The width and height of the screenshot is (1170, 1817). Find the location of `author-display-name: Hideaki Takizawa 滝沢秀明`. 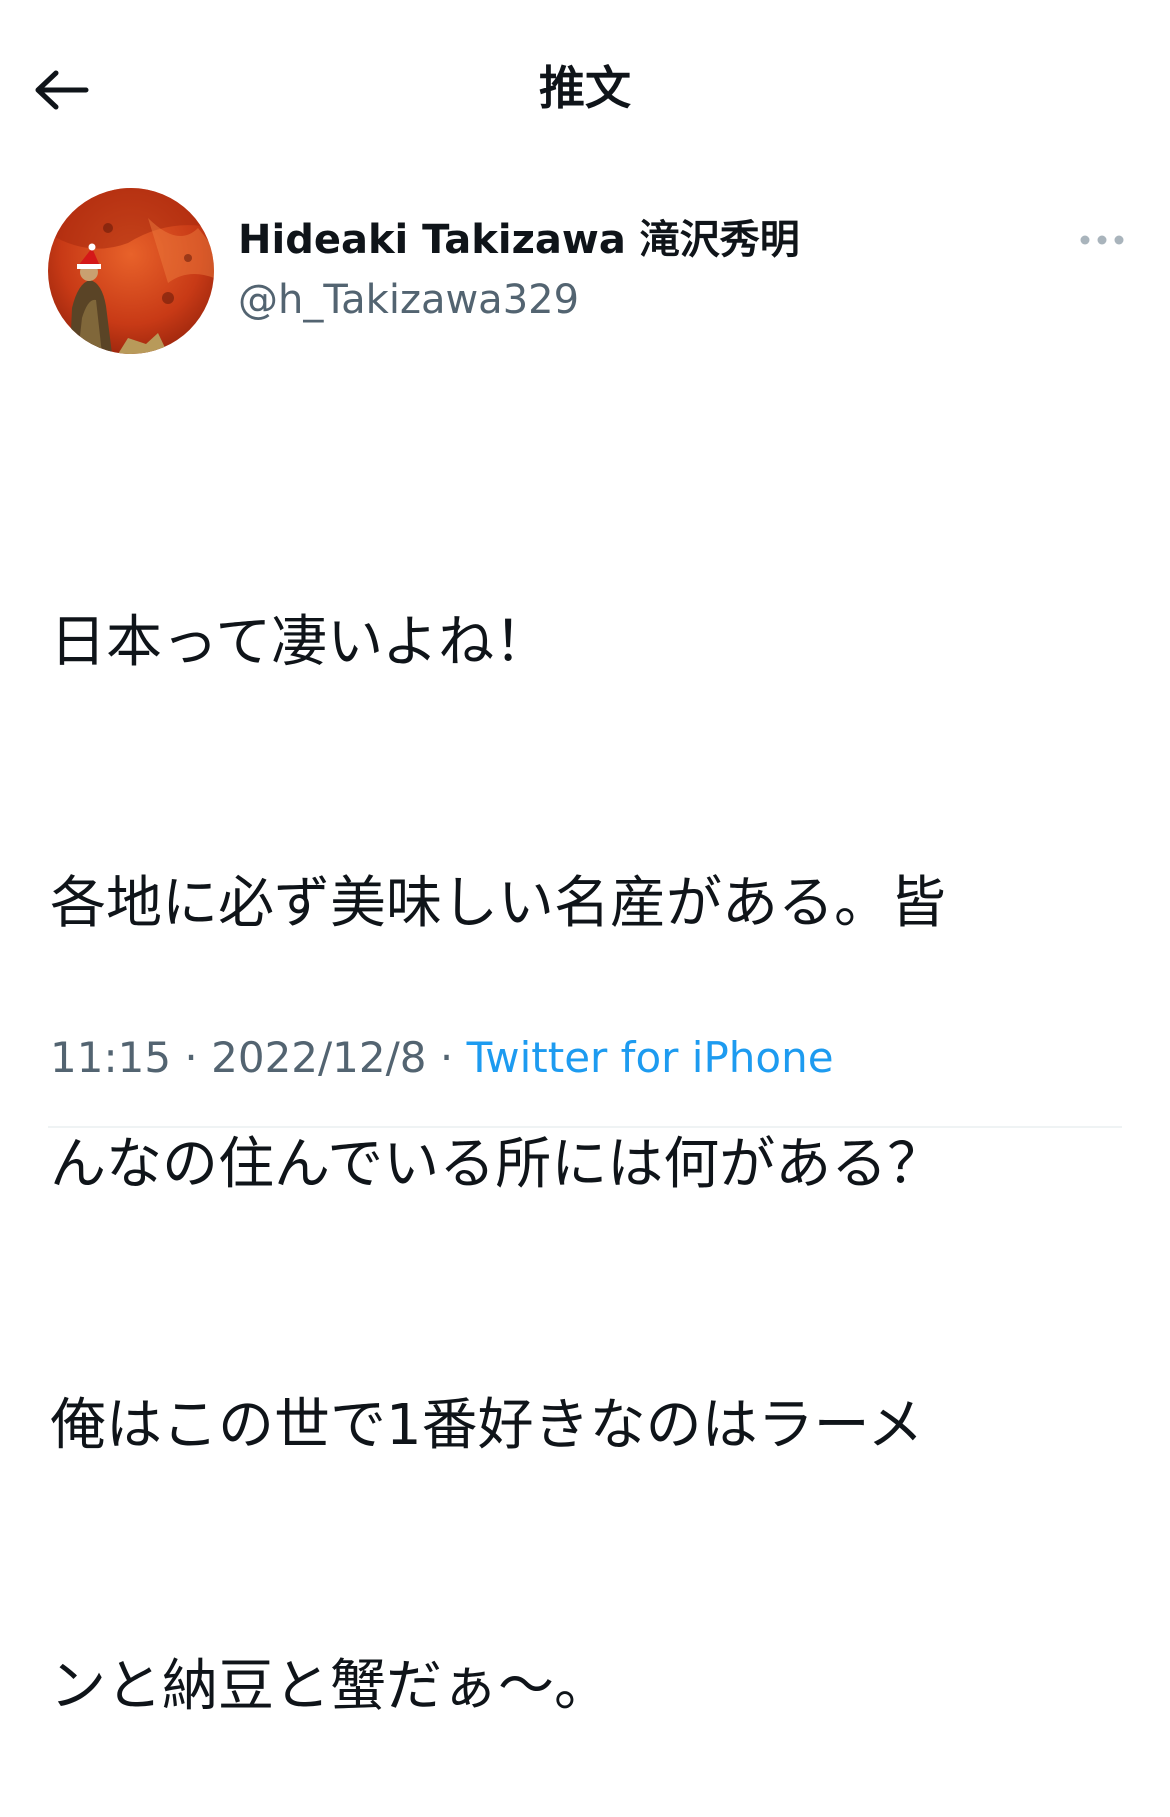

author-display-name: Hideaki Takizawa 滝沢秀明 is located at coordinates (519, 240).